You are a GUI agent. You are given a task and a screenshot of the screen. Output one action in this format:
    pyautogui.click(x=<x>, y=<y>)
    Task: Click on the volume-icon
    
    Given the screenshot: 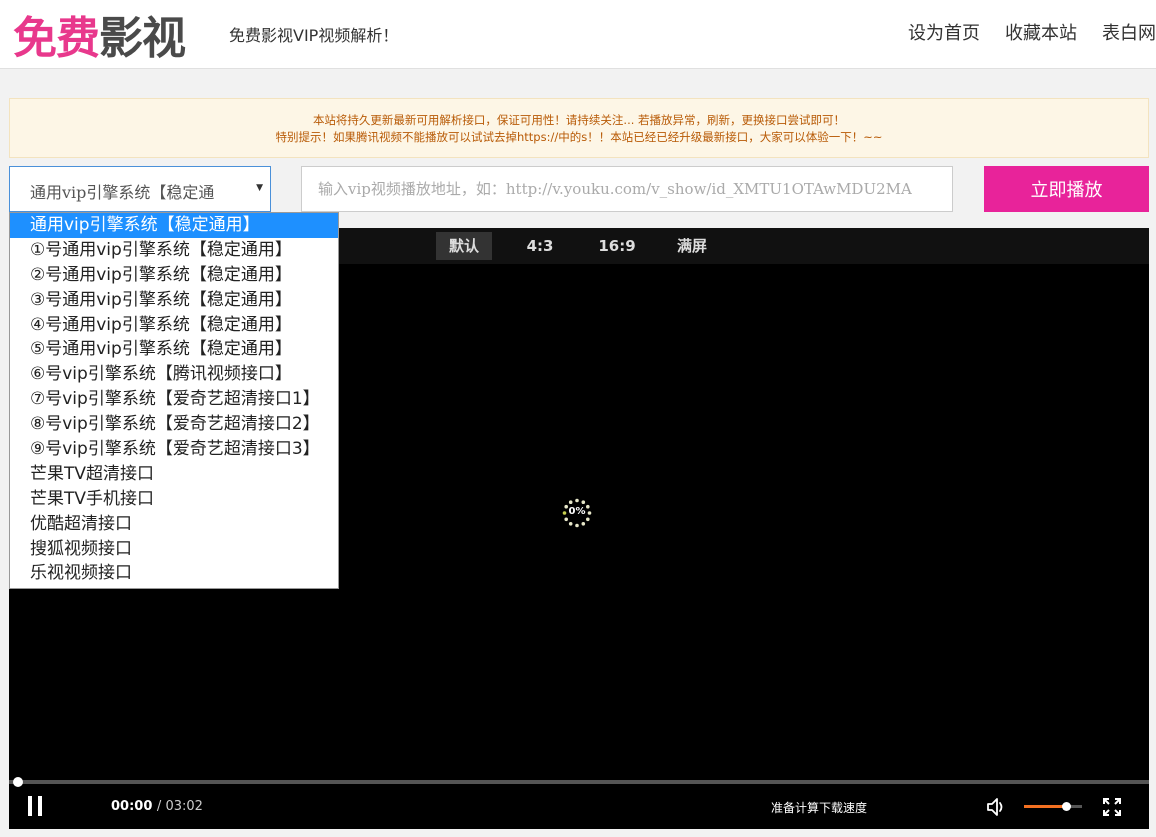 What is the action you would take?
    pyautogui.click(x=997, y=807)
    